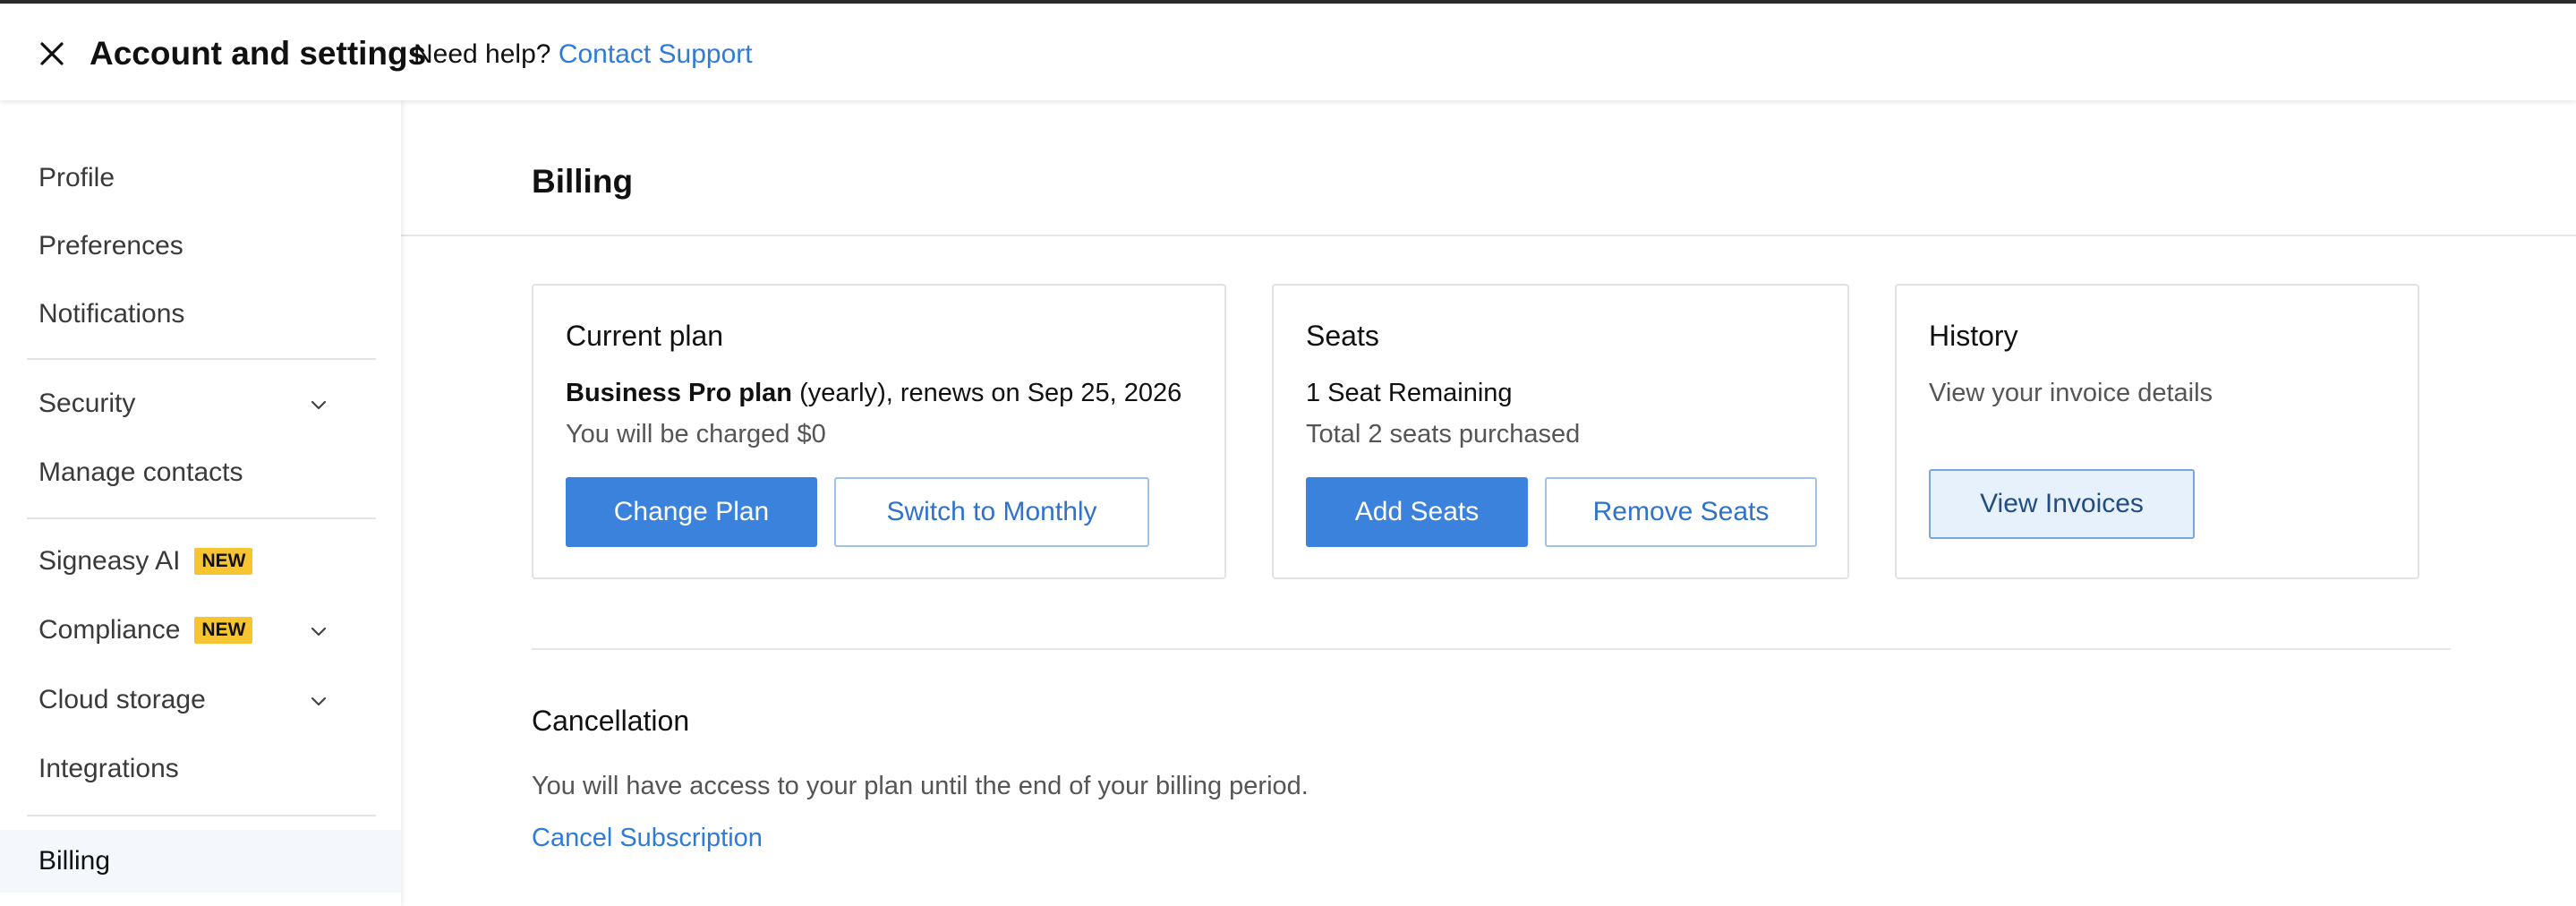 The width and height of the screenshot is (2576, 906). I want to click on cancel-subscription-link: Cancel Subscription, so click(647, 838).